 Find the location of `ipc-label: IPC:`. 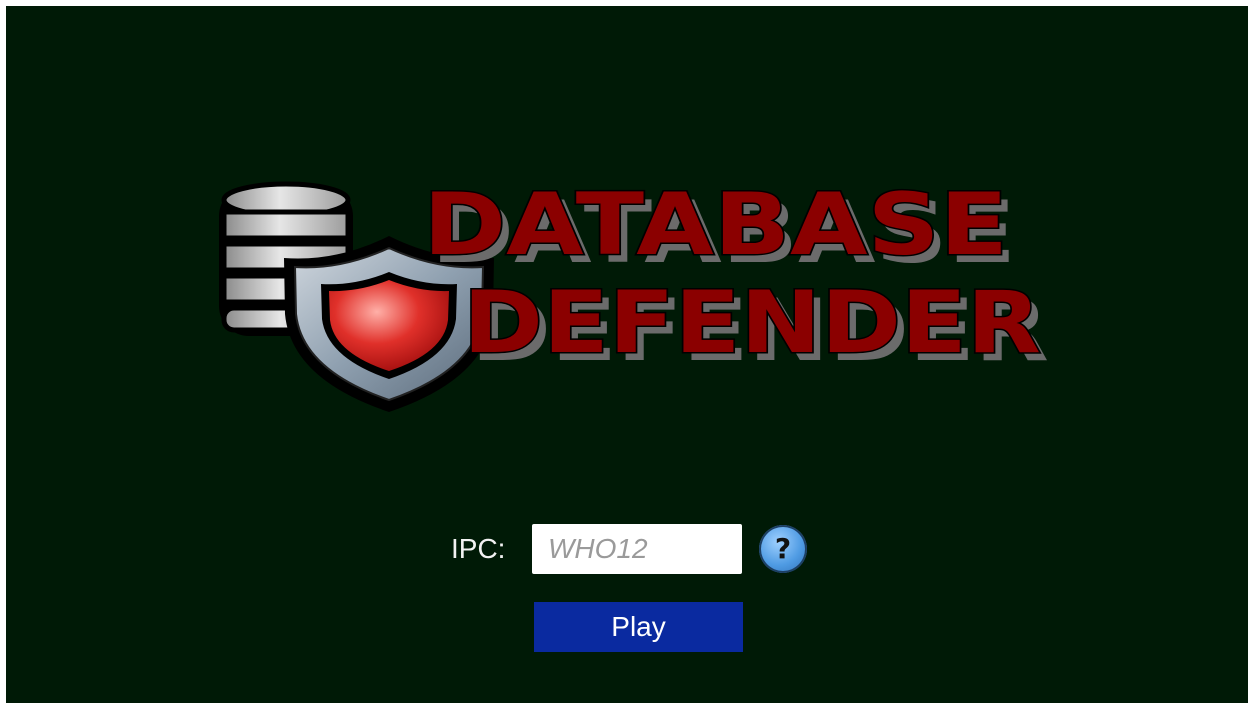

ipc-label: IPC: is located at coordinates (478, 548).